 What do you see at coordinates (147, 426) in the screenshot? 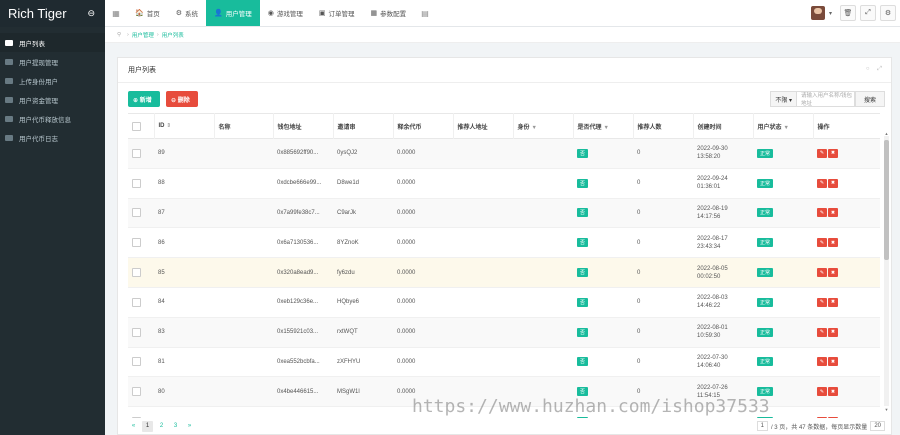
I see `page-link-1: 1` at bounding box center [147, 426].